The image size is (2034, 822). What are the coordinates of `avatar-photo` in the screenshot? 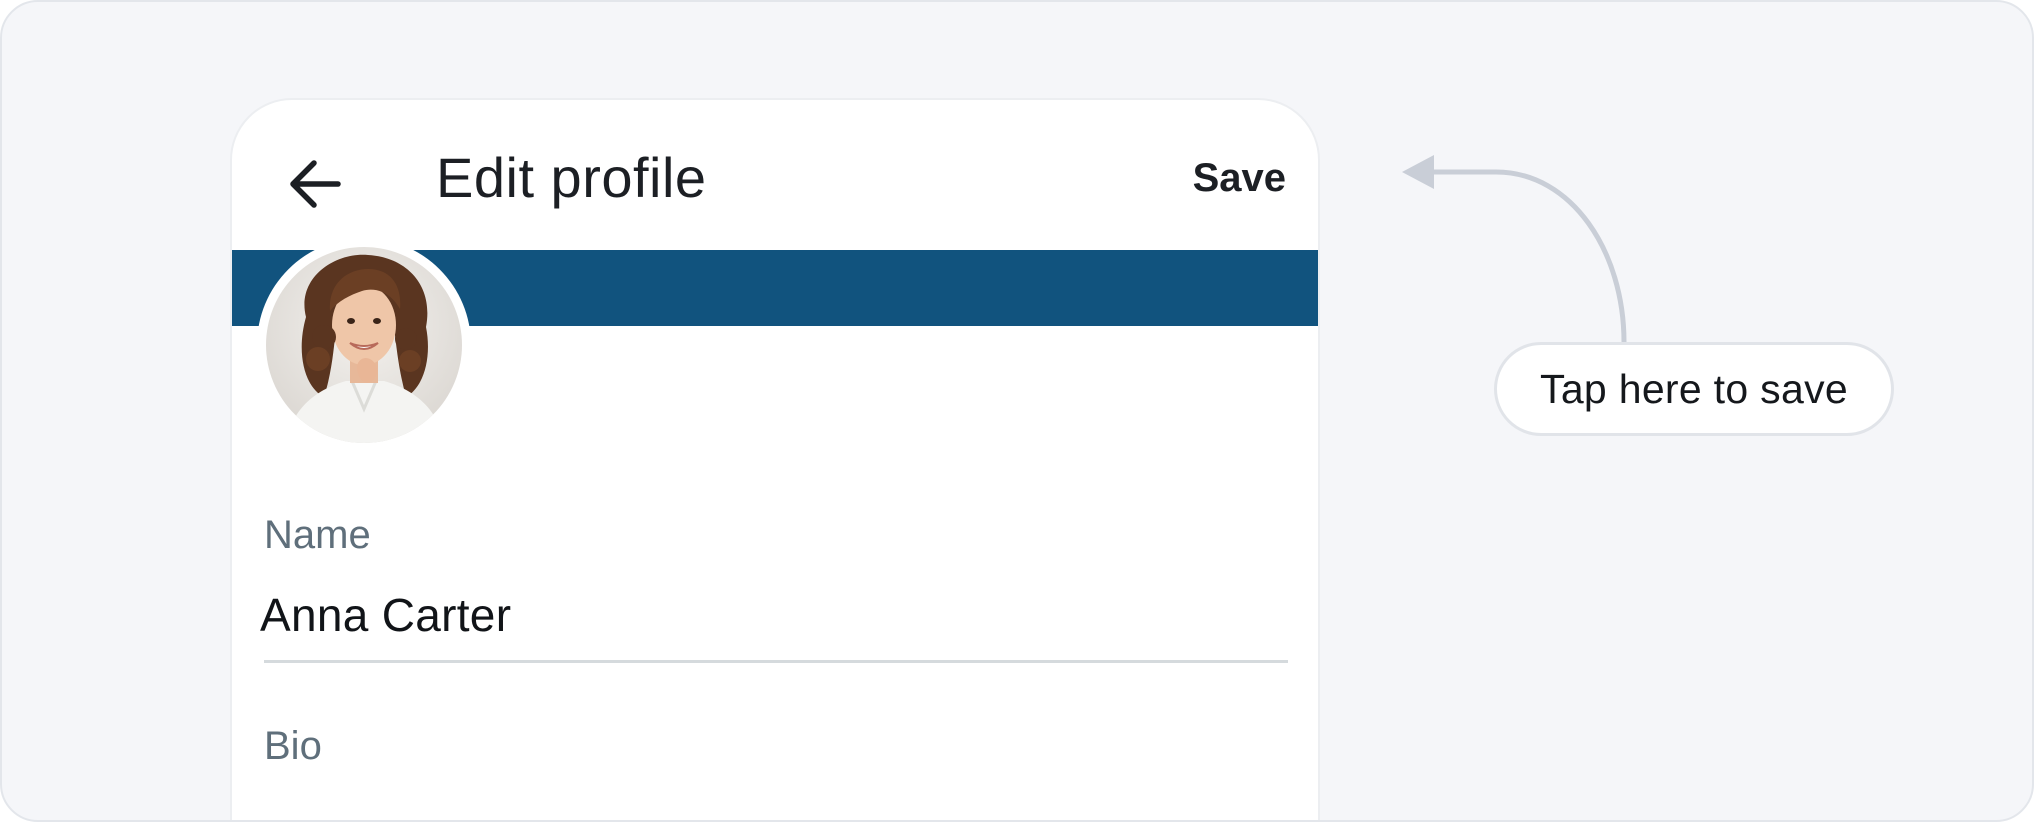 It's located at (364, 345).